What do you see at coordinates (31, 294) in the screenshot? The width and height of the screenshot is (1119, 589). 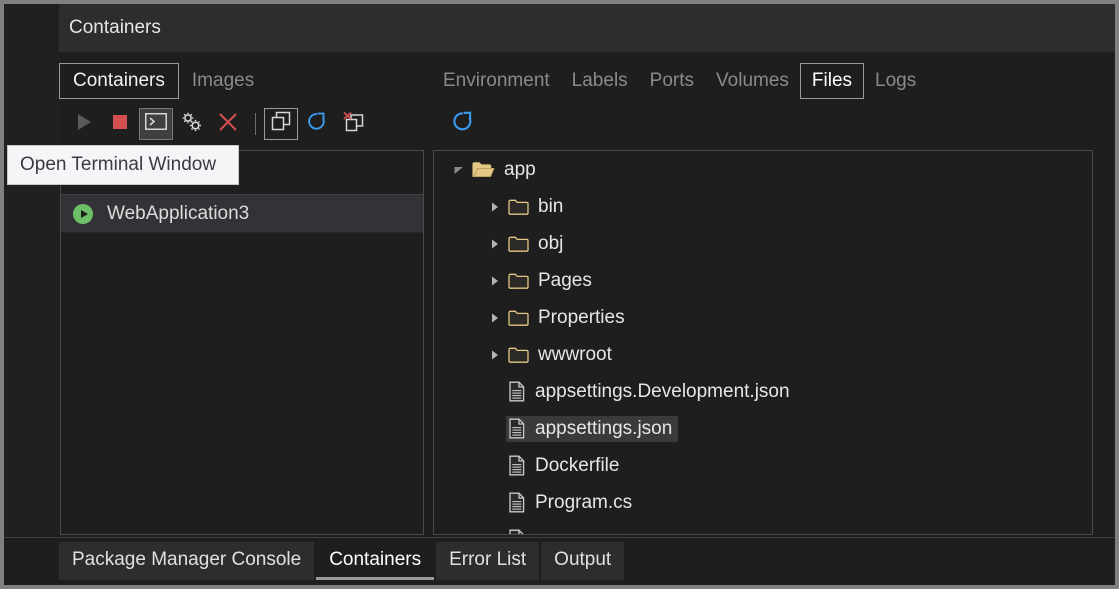 I see `left-gutter-strip` at bounding box center [31, 294].